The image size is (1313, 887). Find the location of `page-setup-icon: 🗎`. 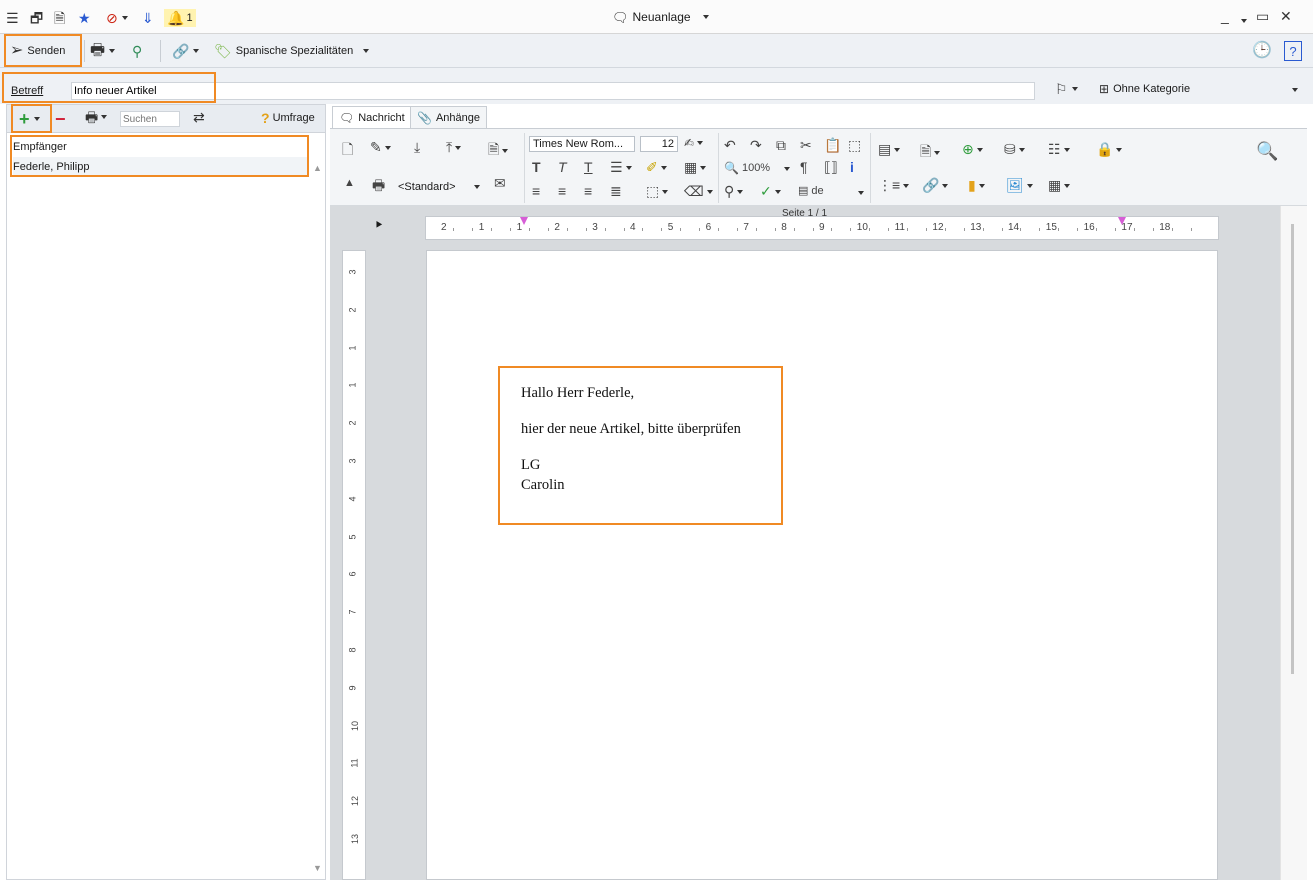

page-setup-icon: 🗎 is located at coordinates (930, 153).